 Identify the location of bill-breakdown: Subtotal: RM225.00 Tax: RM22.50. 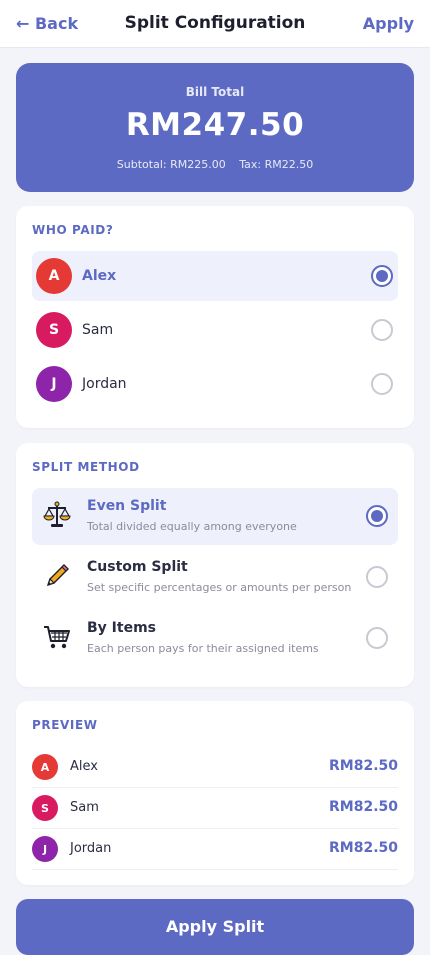
(215, 164).